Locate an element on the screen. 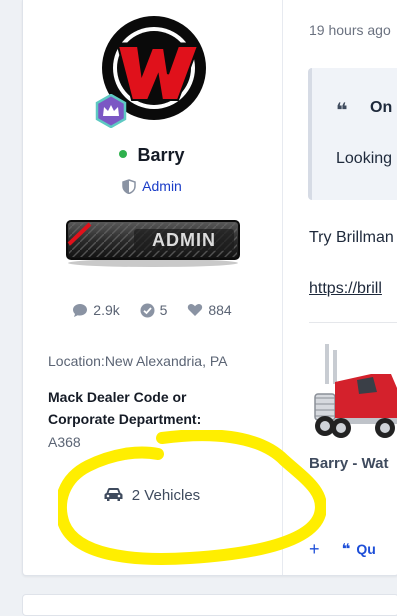  quote-block: ❝ On Looking is located at coordinates (352, 134).